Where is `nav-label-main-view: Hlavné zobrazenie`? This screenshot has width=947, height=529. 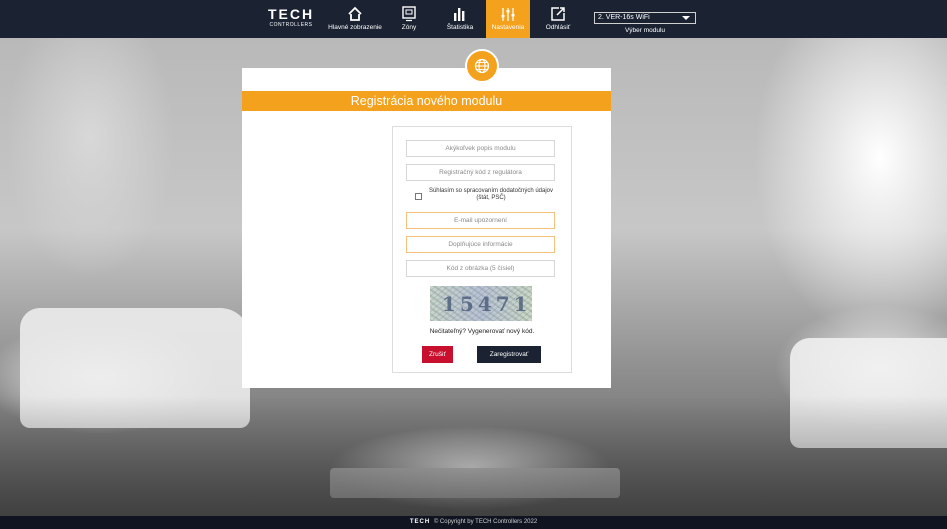 nav-label-main-view: Hlavné zobrazenie is located at coordinates (355, 27).